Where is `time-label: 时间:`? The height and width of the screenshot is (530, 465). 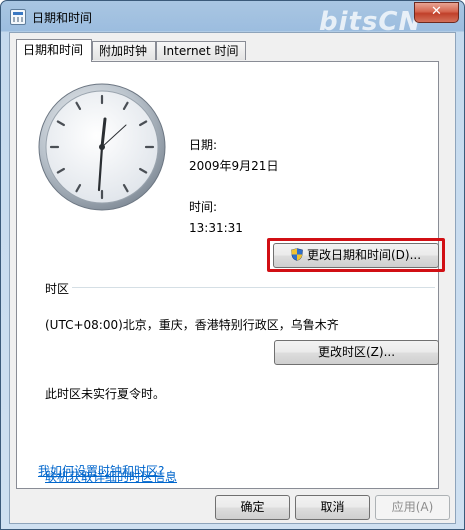 time-label: 时间: is located at coordinates (203, 207).